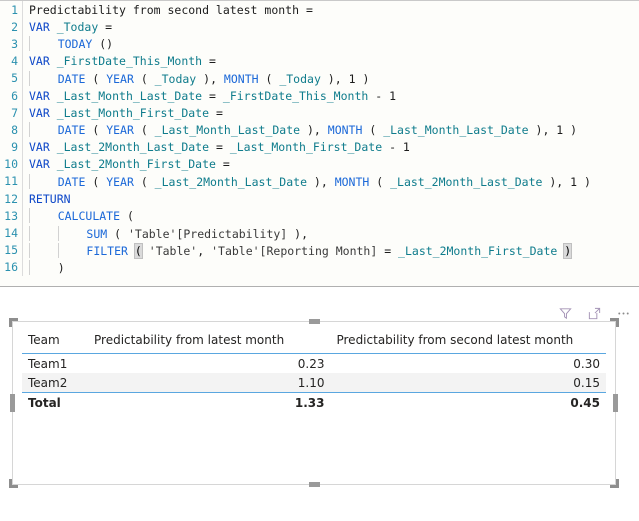  I want to click on code-line: 16 ), so click(319, 267).